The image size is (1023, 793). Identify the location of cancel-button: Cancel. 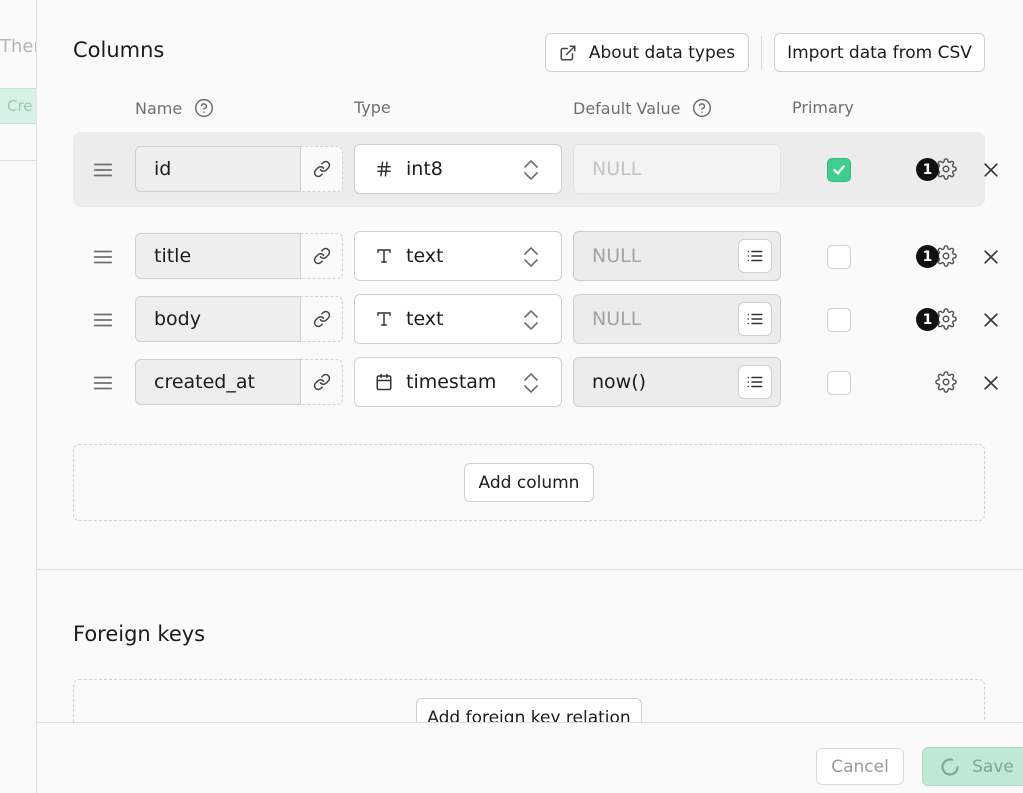
(860, 766).